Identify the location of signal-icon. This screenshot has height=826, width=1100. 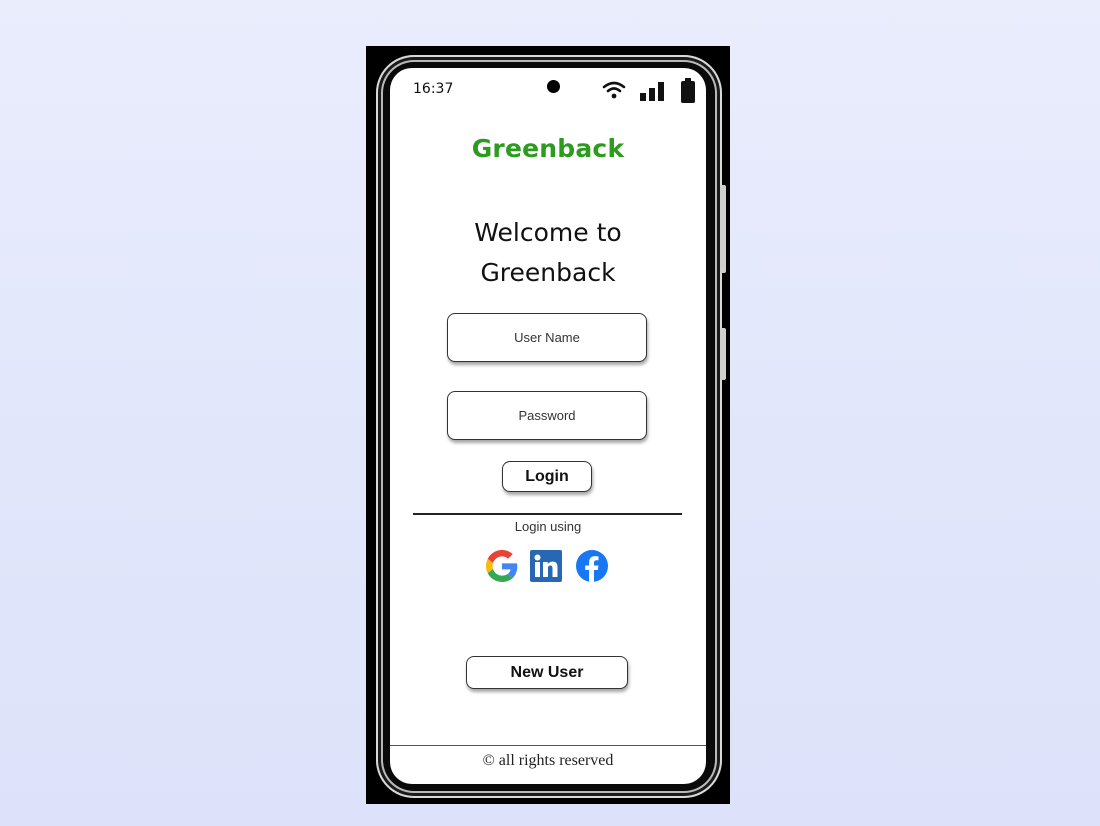
(652, 91).